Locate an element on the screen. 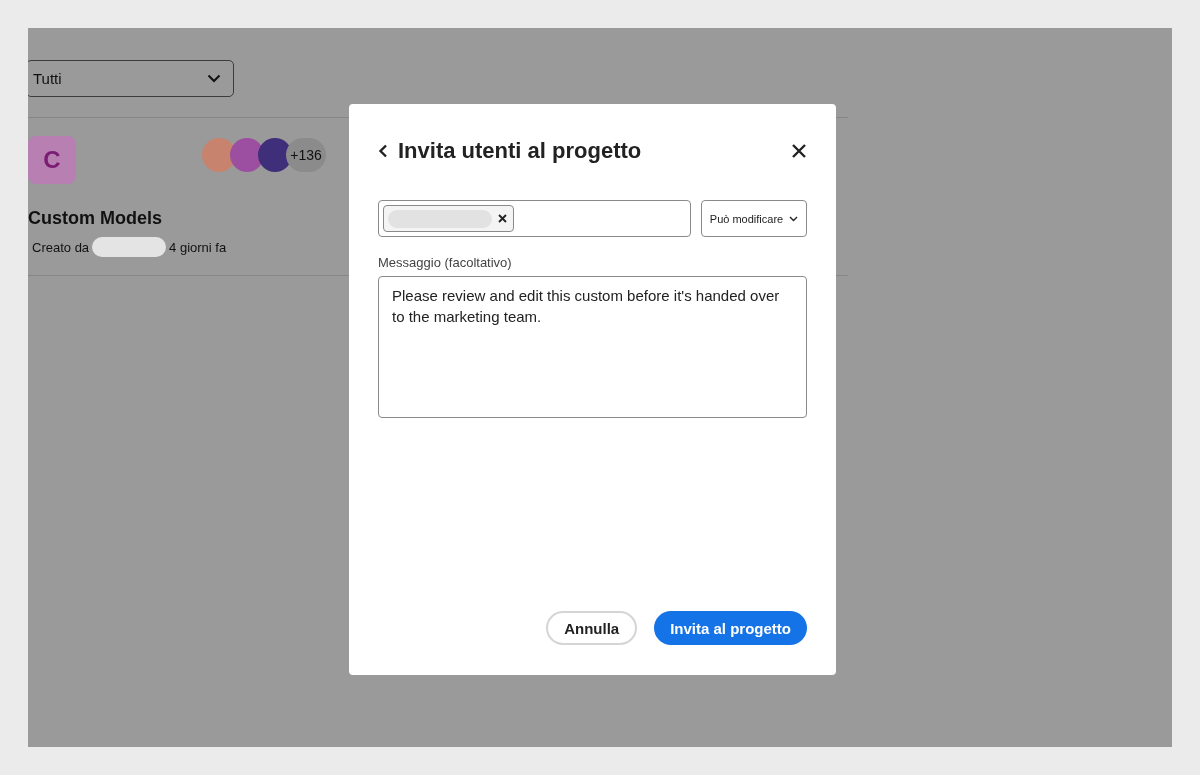 The width and height of the screenshot is (1200, 775). permission-dropdown: Può modificare is located at coordinates (754, 218).